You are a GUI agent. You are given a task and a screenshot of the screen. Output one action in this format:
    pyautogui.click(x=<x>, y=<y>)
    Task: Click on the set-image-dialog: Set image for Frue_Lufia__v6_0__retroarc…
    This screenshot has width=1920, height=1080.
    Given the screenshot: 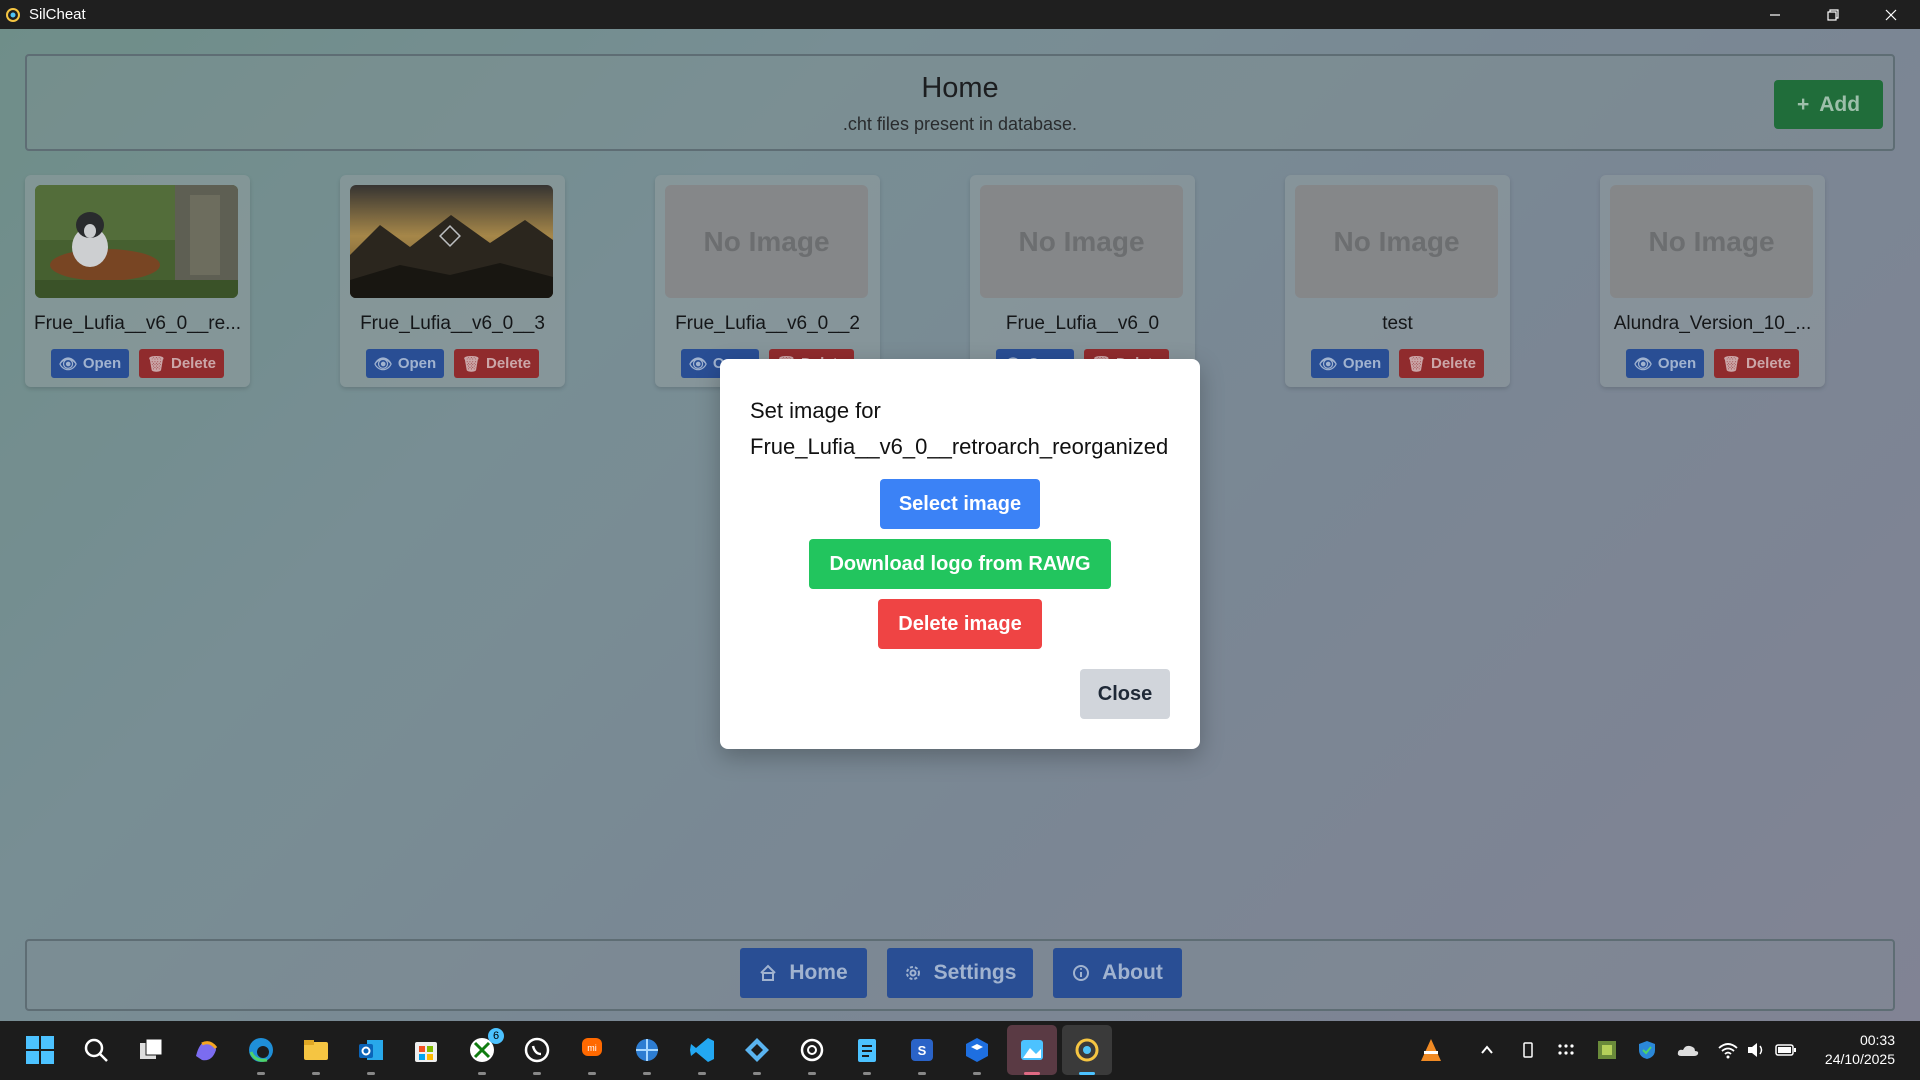 What is the action you would take?
    pyautogui.click(x=960, y=554)
    